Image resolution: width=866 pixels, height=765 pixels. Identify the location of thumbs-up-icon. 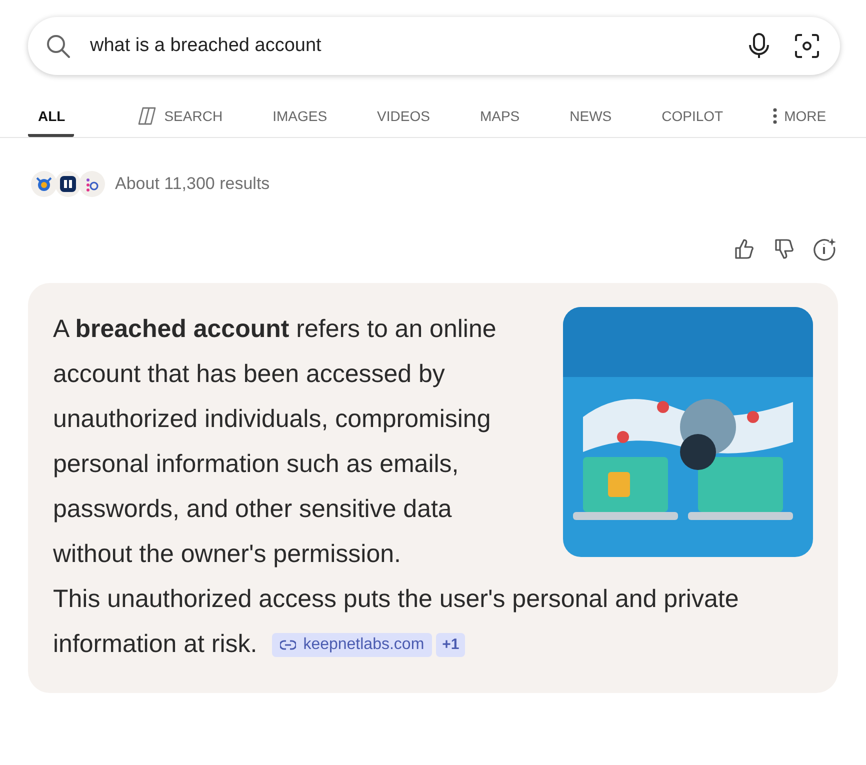
(744, 249).